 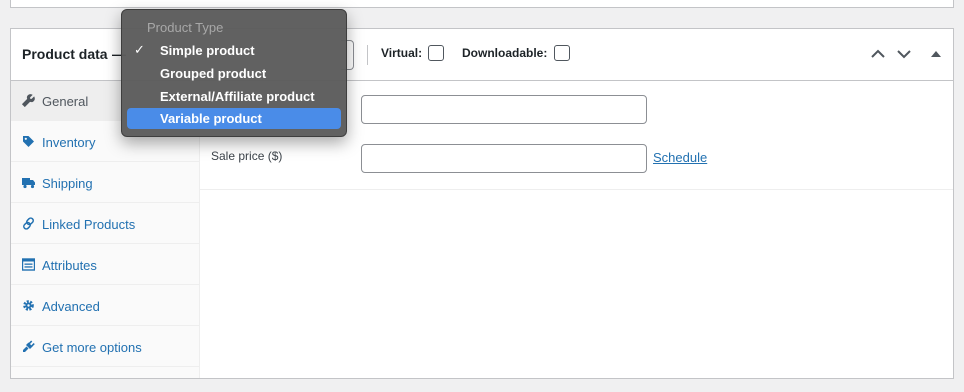 What do you see at coordinates (247, 156) in the screenshot?
I see `sale-price-label: Sale price ($)` at bounding box center [247, 156].